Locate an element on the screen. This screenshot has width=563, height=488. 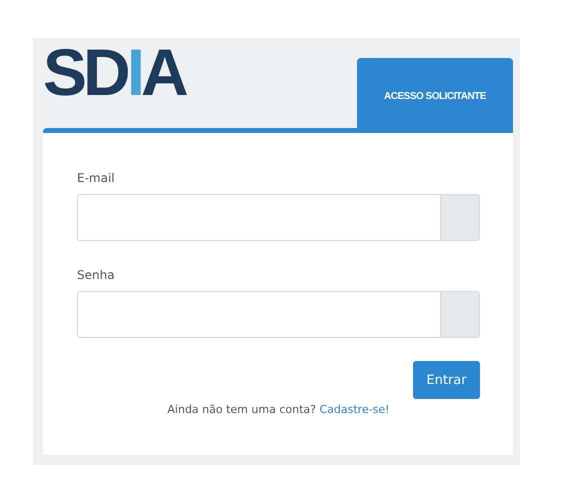
field-label: Senha is located at coordinates (96, 275).